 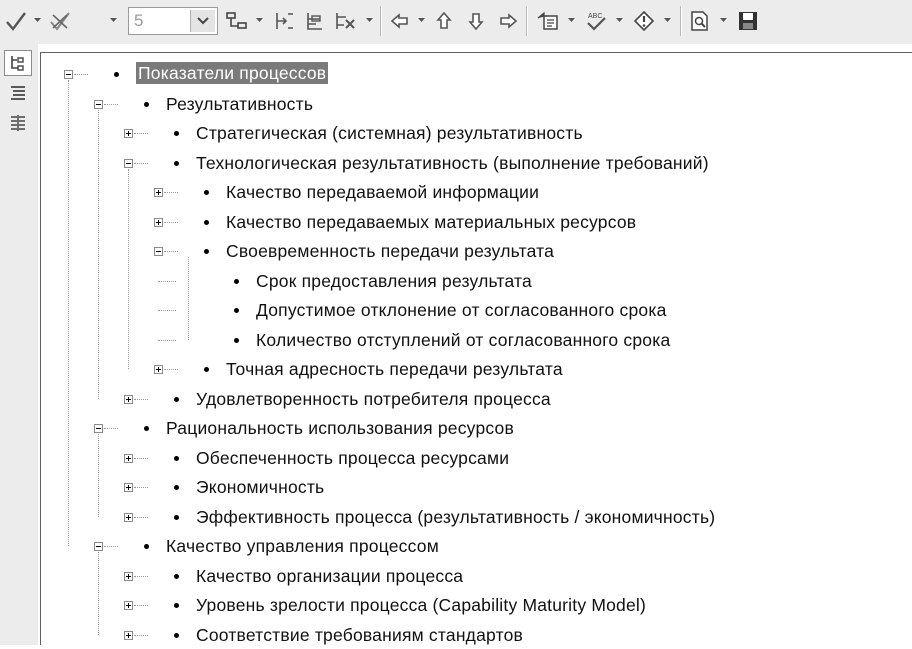 What do you see at coordinates (390, 251) in the screenshot?
I see `tree-item-label: Своевременность передачи результата` at bounding box center [390, 251].